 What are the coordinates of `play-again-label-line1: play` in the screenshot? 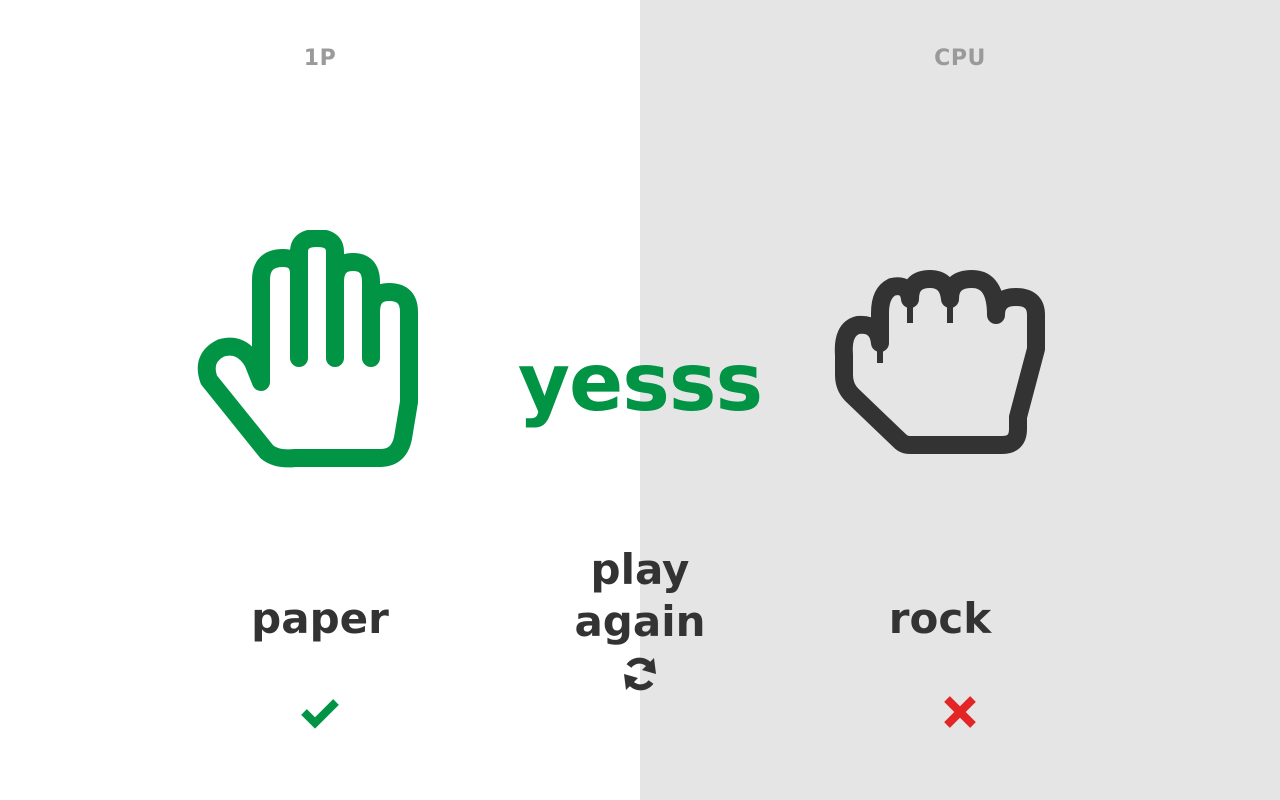 It's located at (640, 569).